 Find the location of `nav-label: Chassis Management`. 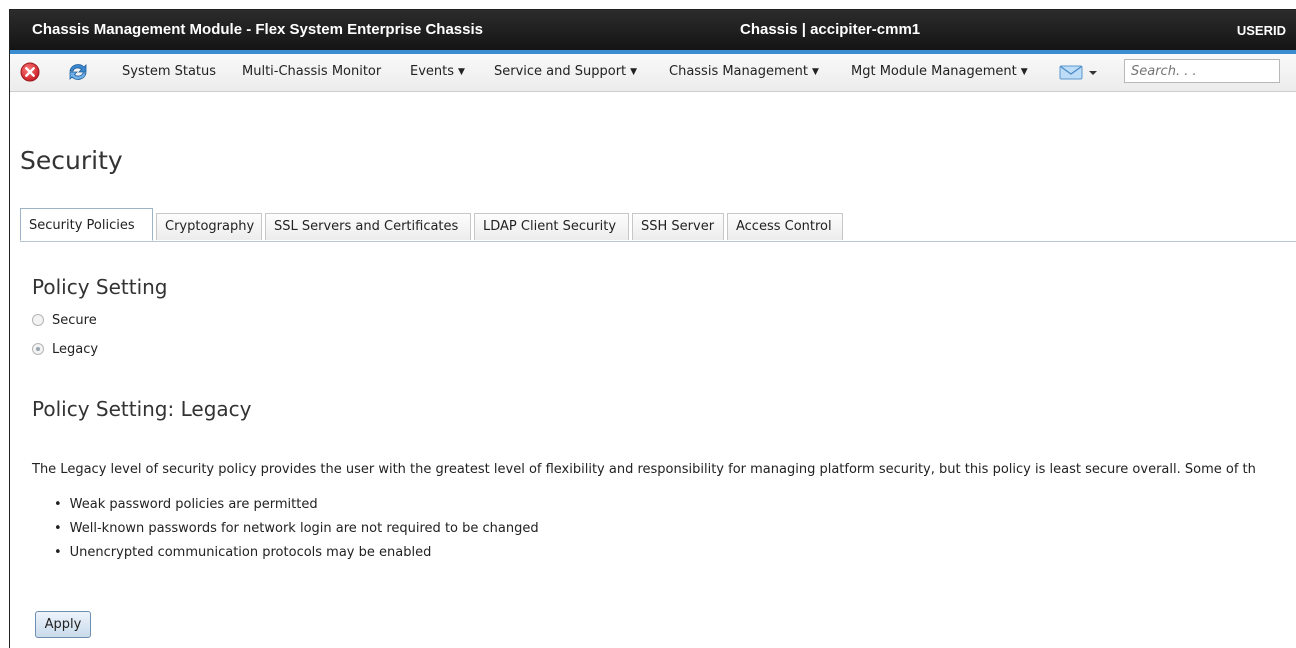

nav-label: Chassis Management is located at coordinates (738, 71).